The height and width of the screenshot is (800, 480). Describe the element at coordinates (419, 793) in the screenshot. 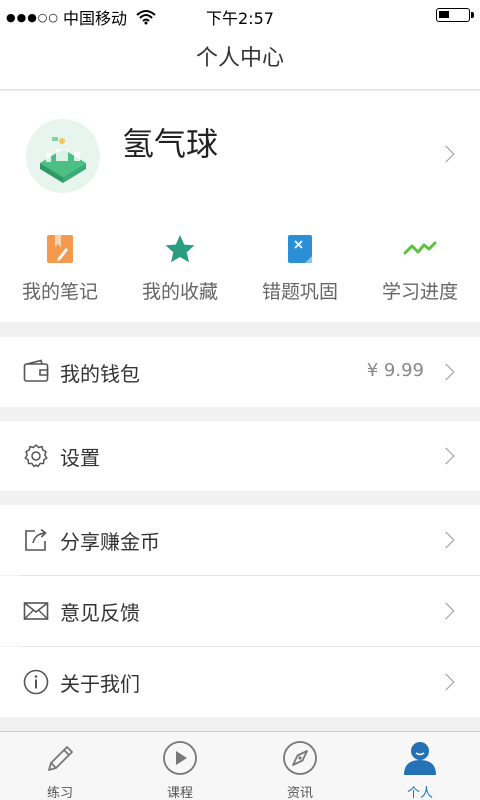

I see `tab-personal-label: 个人` at that location.